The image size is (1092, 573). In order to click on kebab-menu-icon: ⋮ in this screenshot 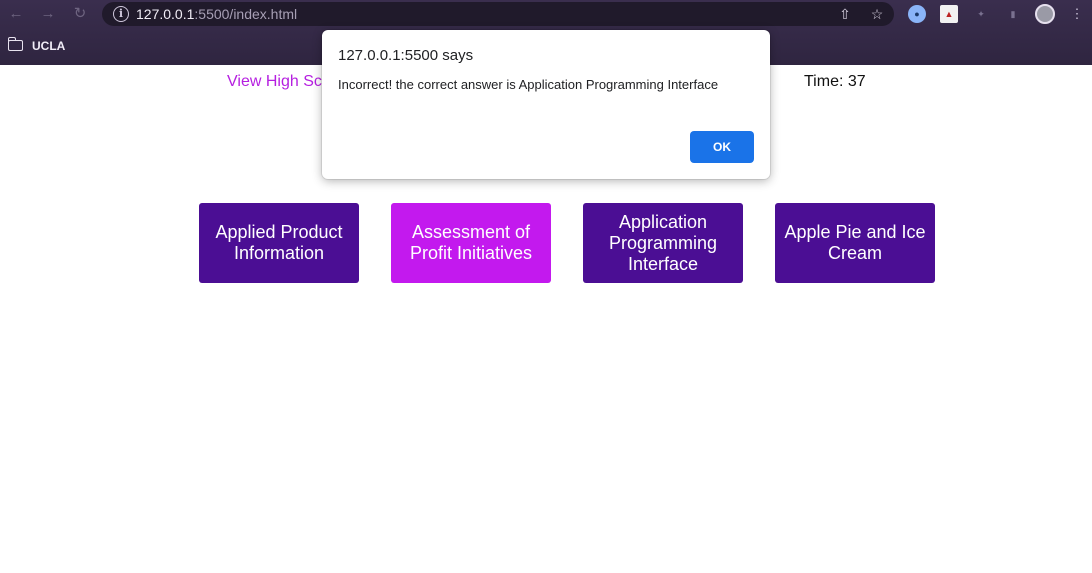, I will do `click(1077, 14)`.